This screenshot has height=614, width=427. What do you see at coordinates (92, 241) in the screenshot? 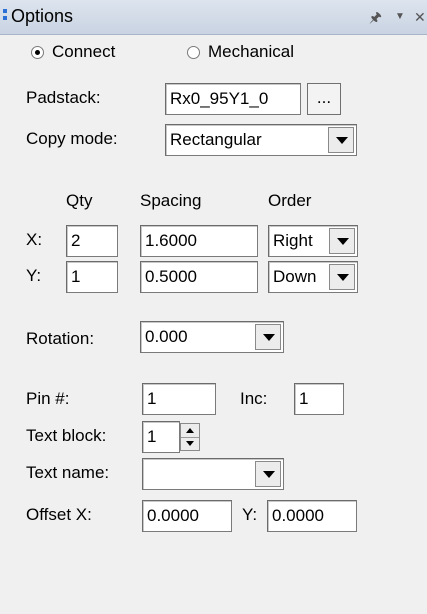
I see `x-qty-field: 2` at bounding box center [92, 241].